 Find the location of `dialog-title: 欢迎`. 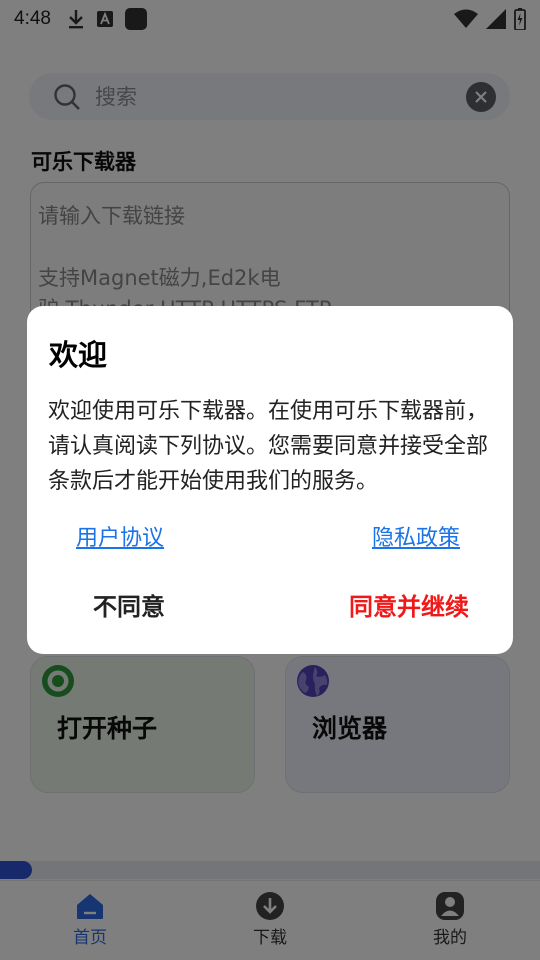

dialog-title: 欢迎 is located at coordinates (78, 355).